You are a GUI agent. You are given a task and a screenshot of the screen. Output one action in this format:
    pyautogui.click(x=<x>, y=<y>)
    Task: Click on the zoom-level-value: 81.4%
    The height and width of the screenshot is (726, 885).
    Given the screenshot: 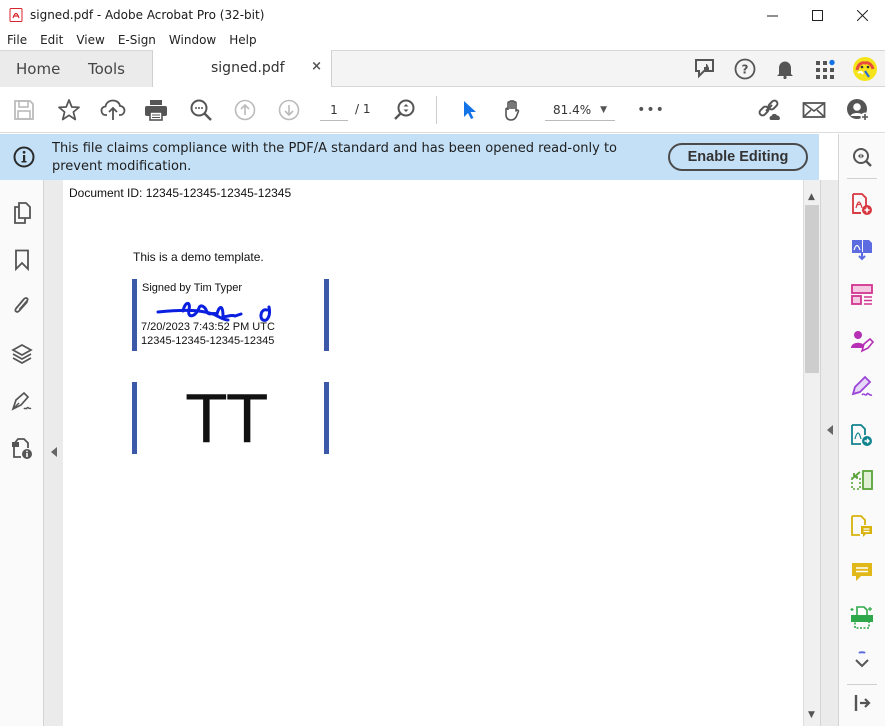 What is the action you would take?
    pyautogui.click(x=572, y=110)
    